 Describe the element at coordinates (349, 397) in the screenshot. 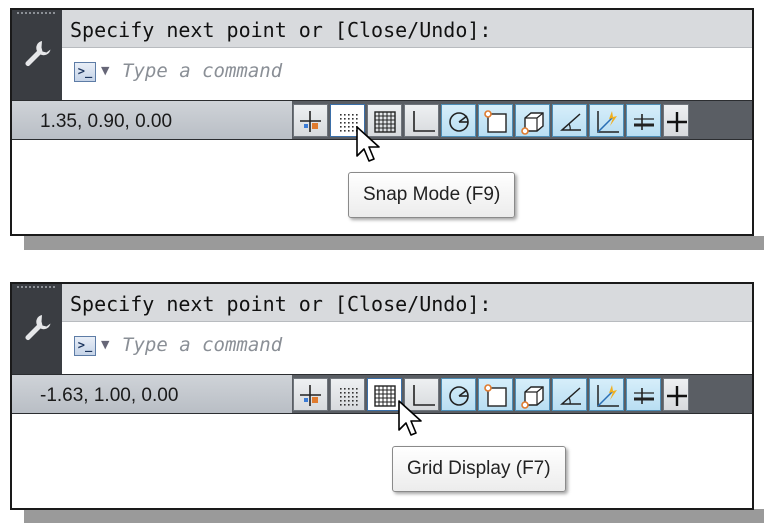

I see `snap-dots-icon` at that location.